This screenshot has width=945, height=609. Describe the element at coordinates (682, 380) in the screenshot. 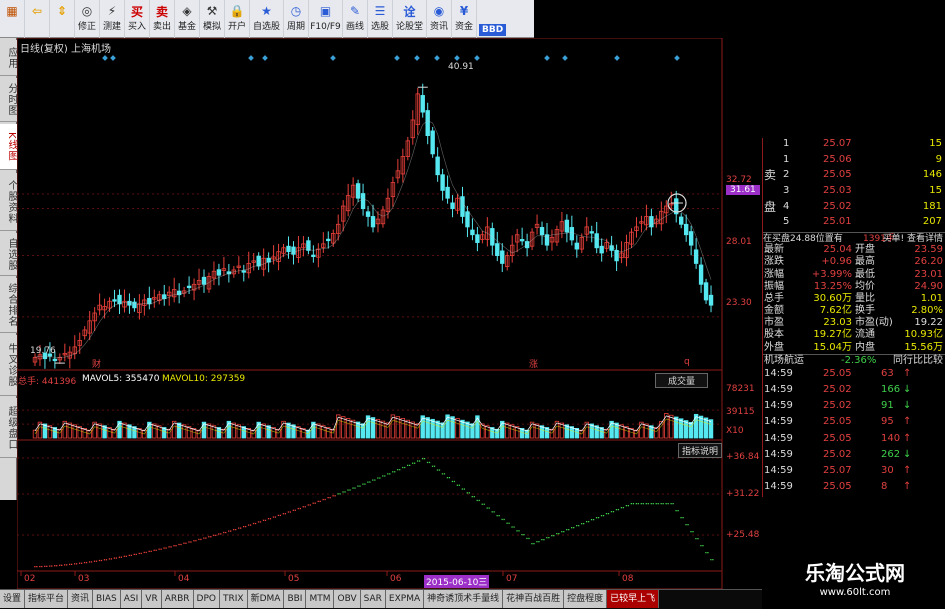

I see `volume-button: 成交量` at that location.